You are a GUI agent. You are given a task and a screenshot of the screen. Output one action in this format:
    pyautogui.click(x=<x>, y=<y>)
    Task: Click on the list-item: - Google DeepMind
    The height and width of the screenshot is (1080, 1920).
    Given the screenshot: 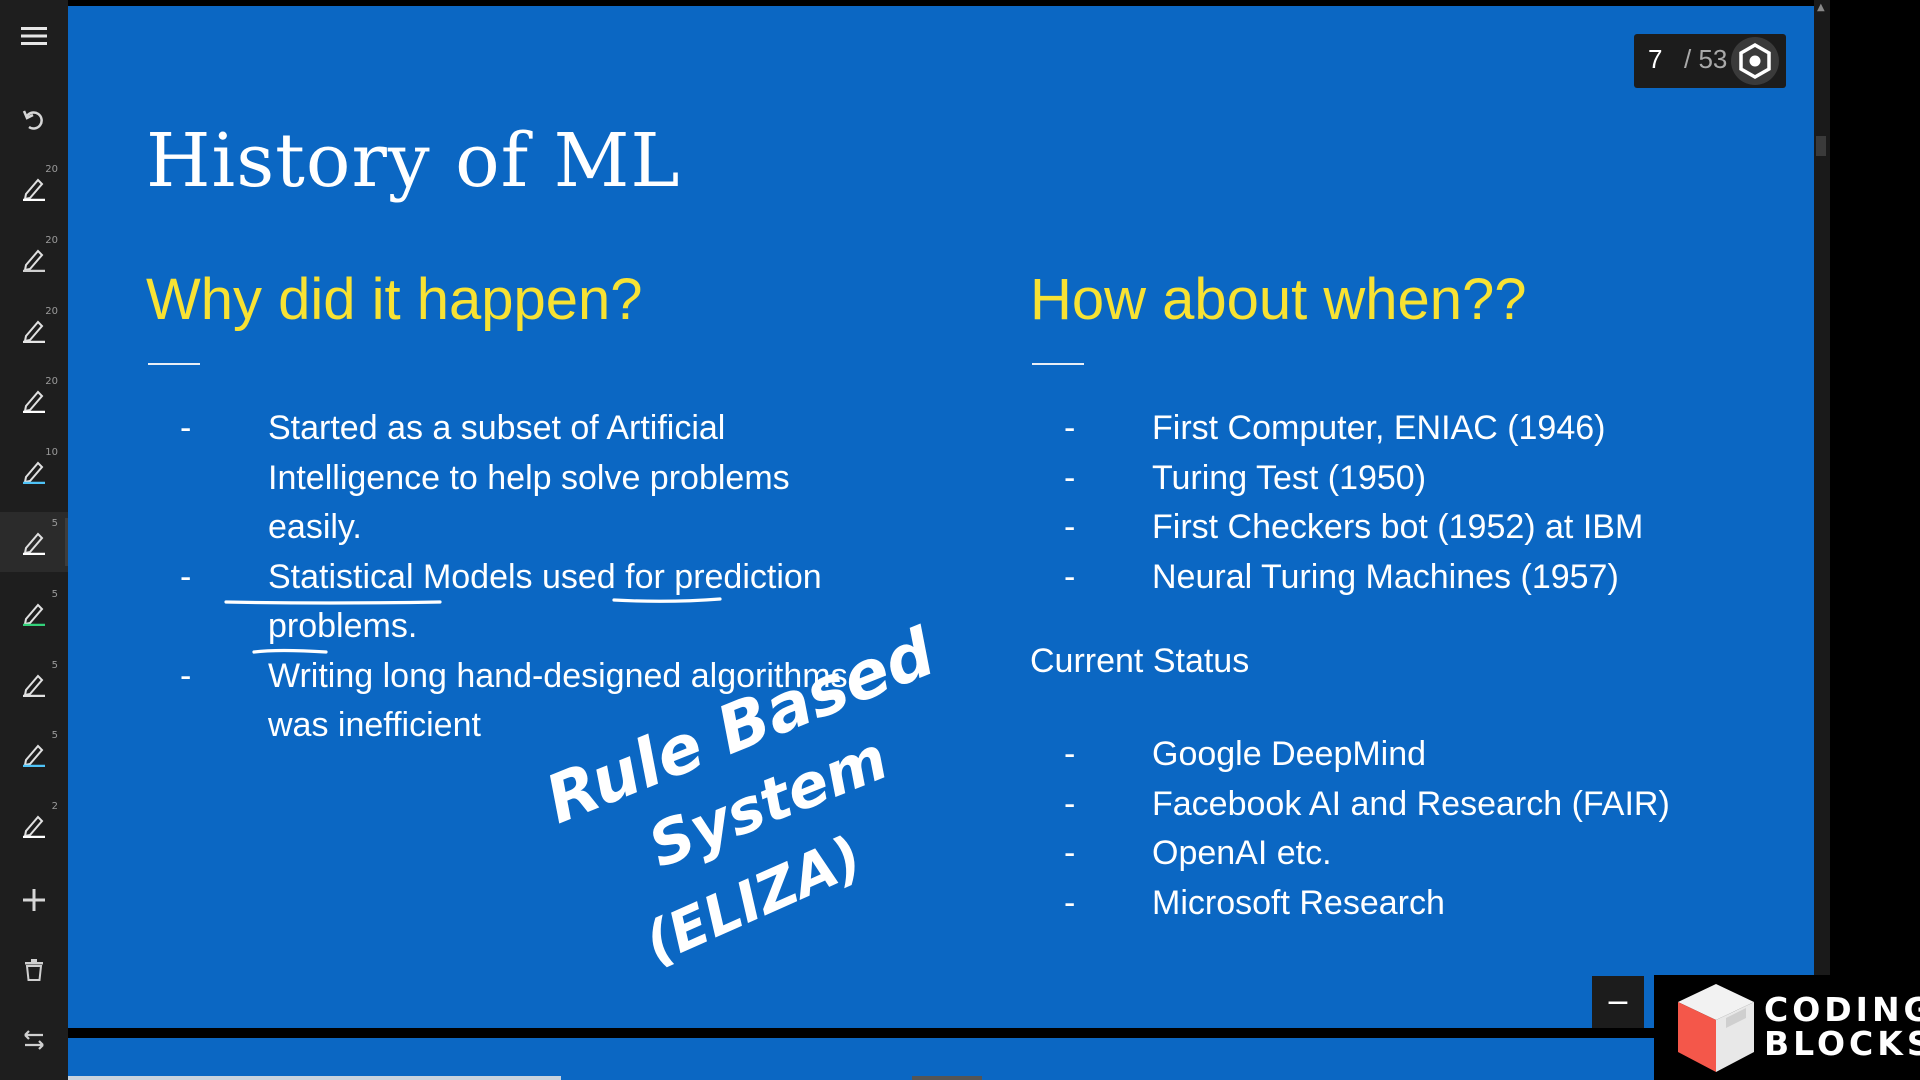 What is the action you would take?
    pyautogui.click(x=1367, y=755)
    